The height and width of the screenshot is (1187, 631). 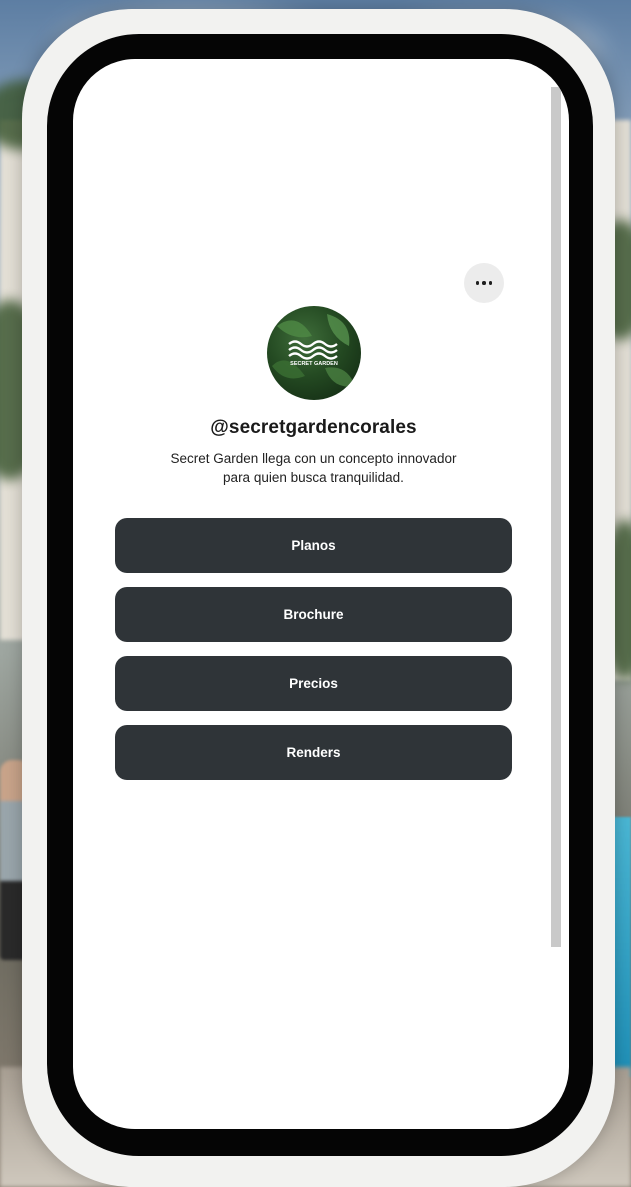 I want to click on link-list: Planos Brochure Precios Renders, so click(x=313, y=656).